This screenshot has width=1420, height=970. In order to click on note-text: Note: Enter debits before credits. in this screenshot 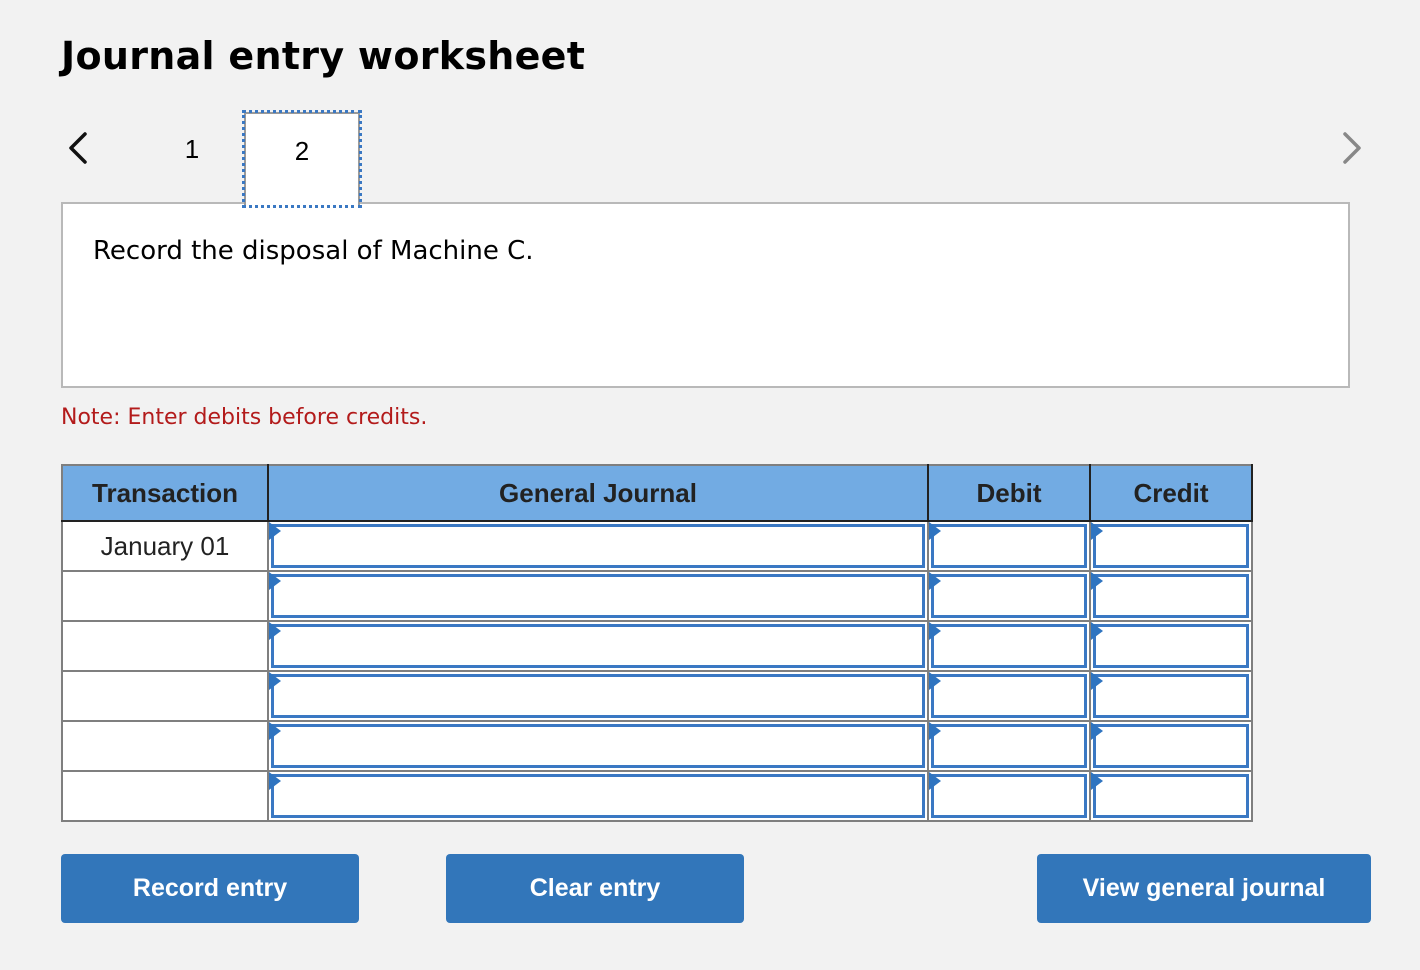, I will do `click(244, 417)`.